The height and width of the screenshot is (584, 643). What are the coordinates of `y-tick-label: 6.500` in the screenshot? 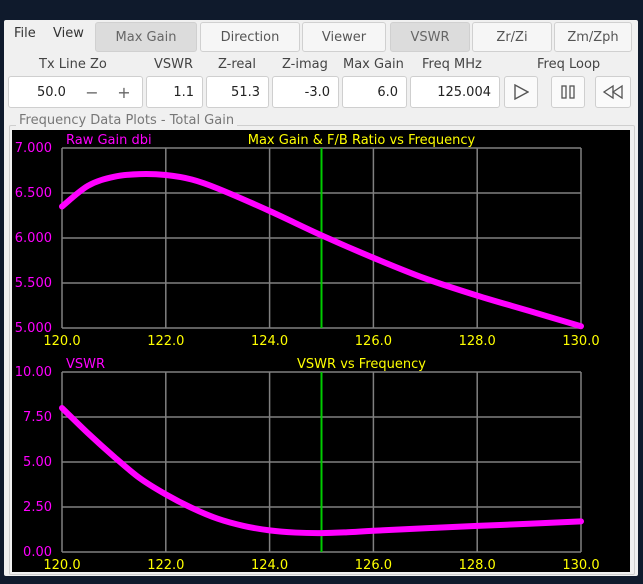 It's located at (33, 193).